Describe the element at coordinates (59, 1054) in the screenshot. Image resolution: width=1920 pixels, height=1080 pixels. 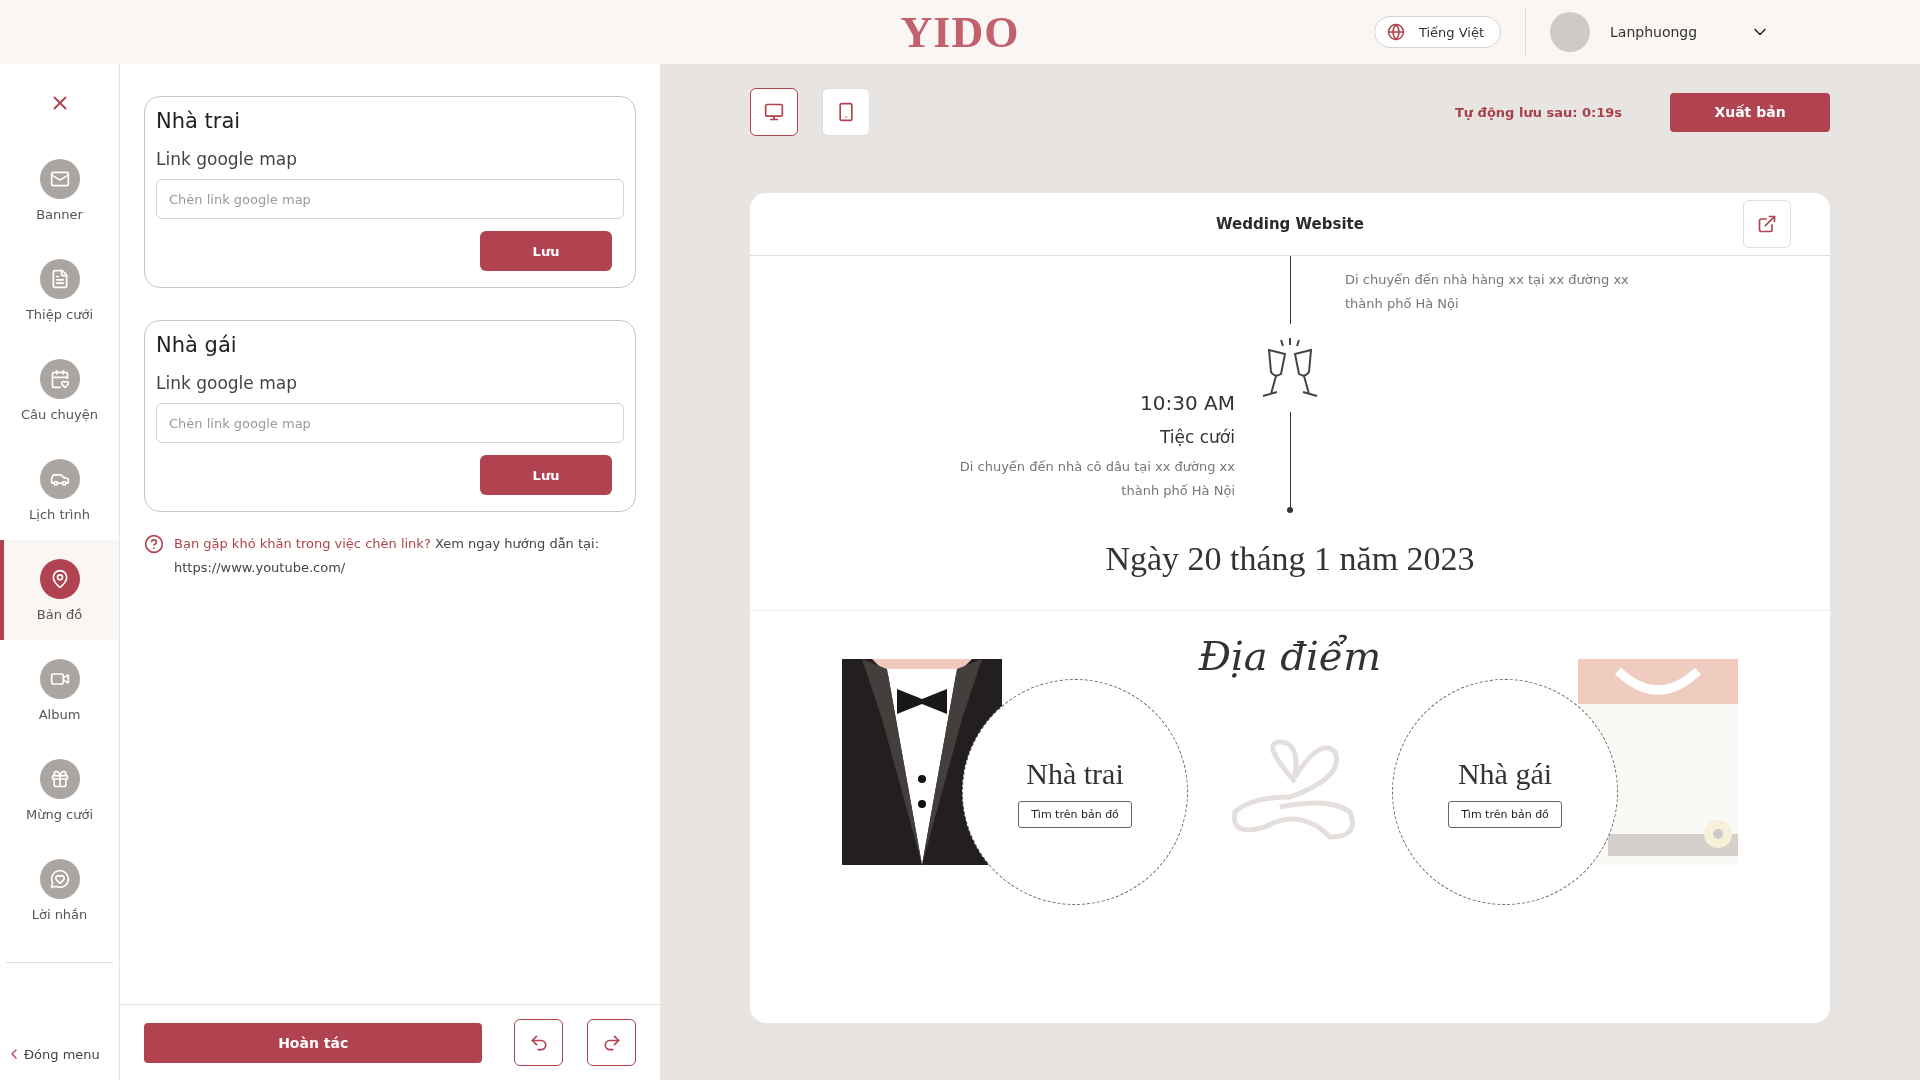
I see `close-menu-button: Đóng menu` at that location.